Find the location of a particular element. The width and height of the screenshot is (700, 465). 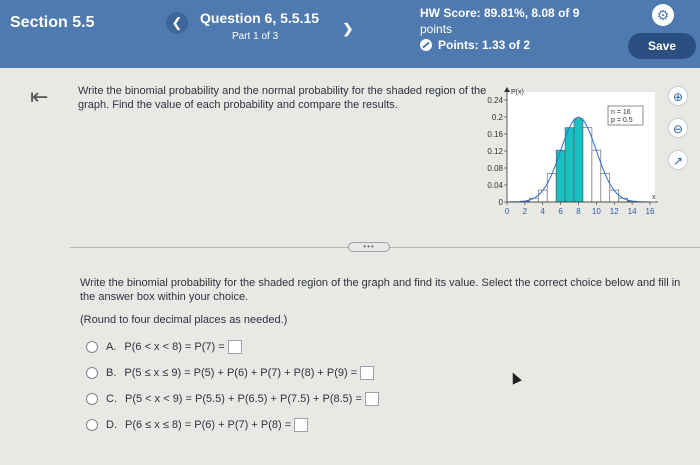

x-tick-label: 12 is located at coordinates (614, 211).